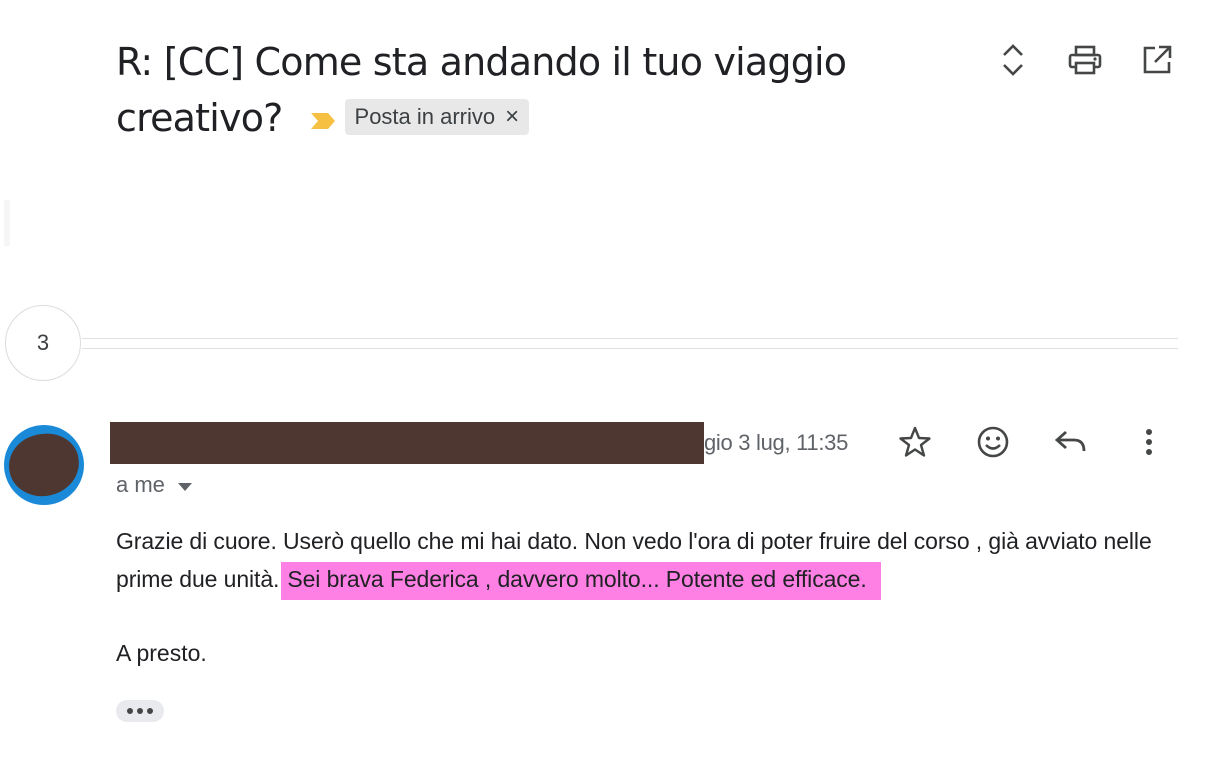 The height and width of the screenshot is (760, 1206). Describe the element at coordinates (915, 442) in the screenshot. I see `star-icon` at that location.